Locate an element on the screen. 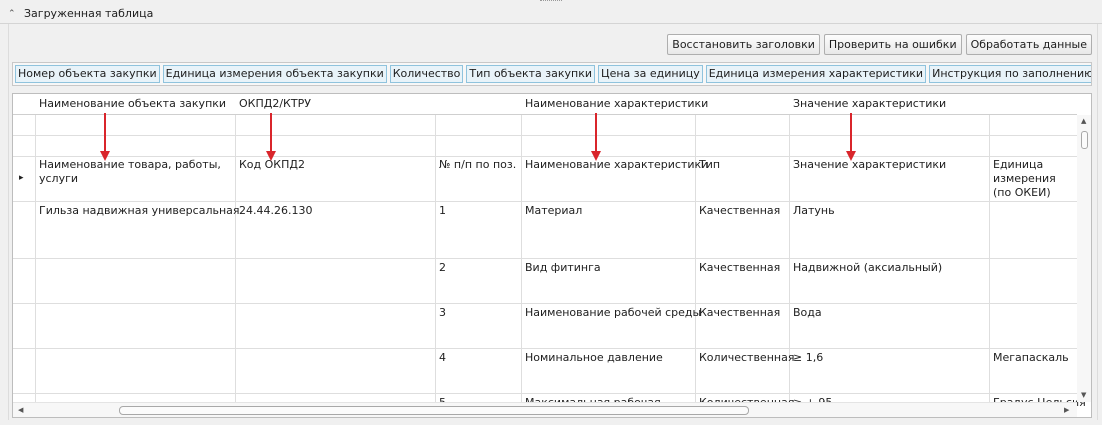 The width and height of the screenshot is (1102, 425). check-errors-button: Проверить на ошибки is located at coordinates (892, 44).